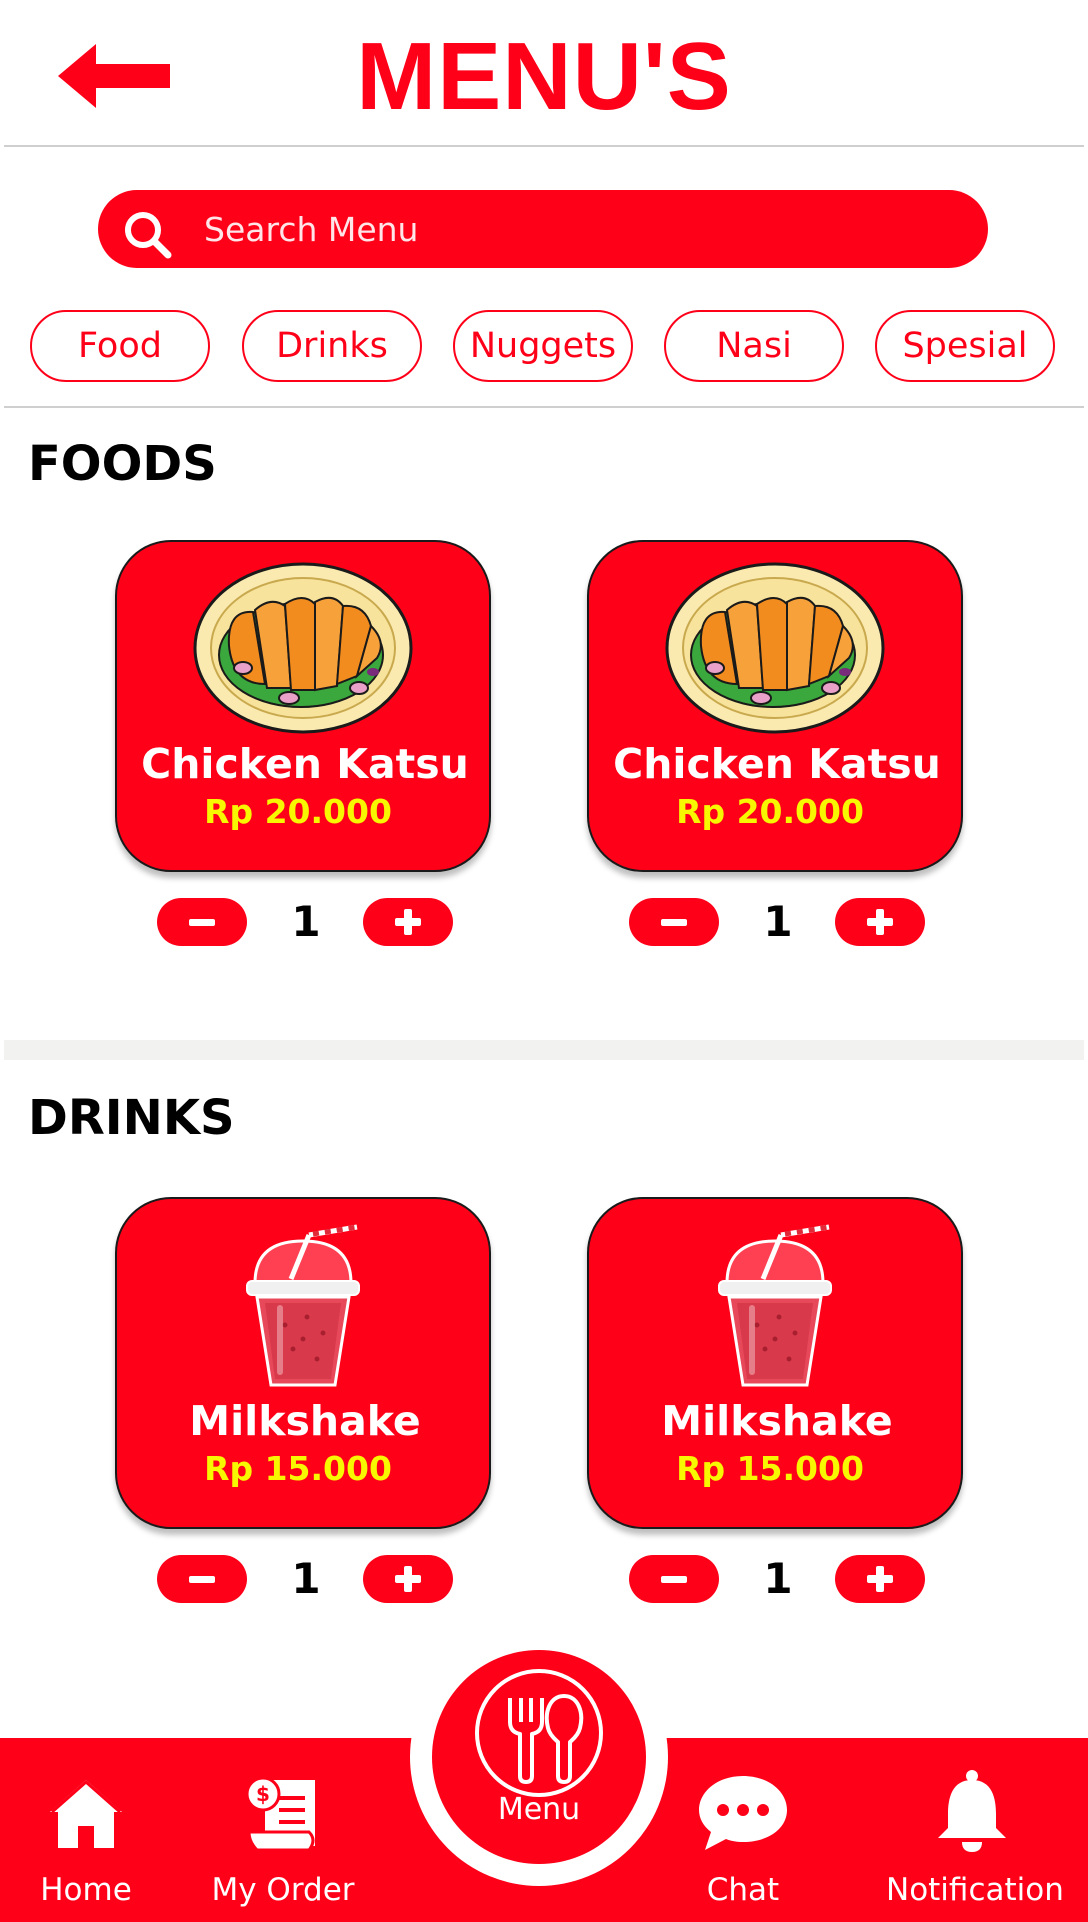 The height and width of the screenshot is (1922, 1088). I want to click on page-title: MENU'S, so click(544, 76).